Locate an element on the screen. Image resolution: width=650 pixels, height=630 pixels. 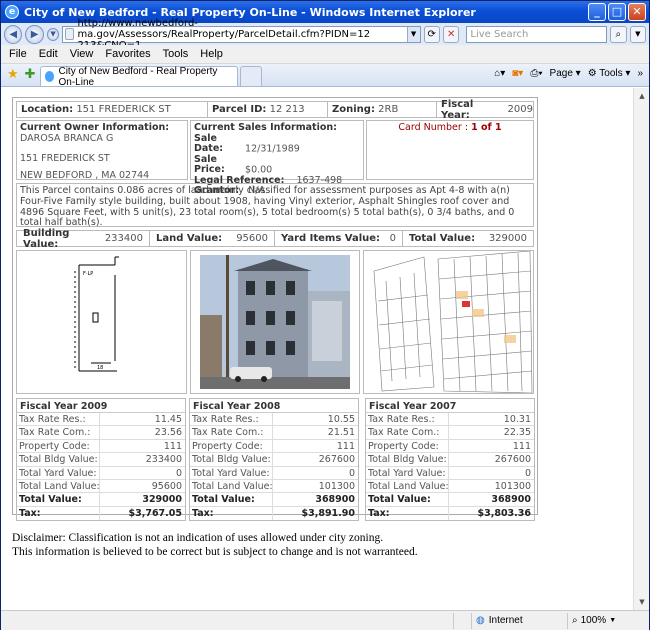
house-photo-image is located at coordinates (275, 322).